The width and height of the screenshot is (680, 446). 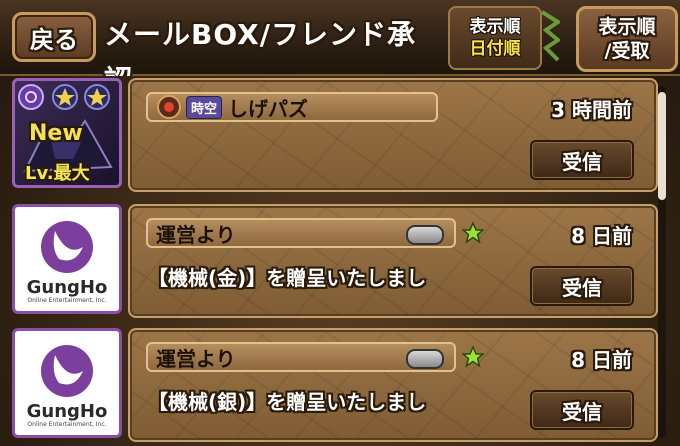 What do you see at coordinates (550, 36) in the screenshot?
I see `ornament-icon` at bounding box center [550, 36].